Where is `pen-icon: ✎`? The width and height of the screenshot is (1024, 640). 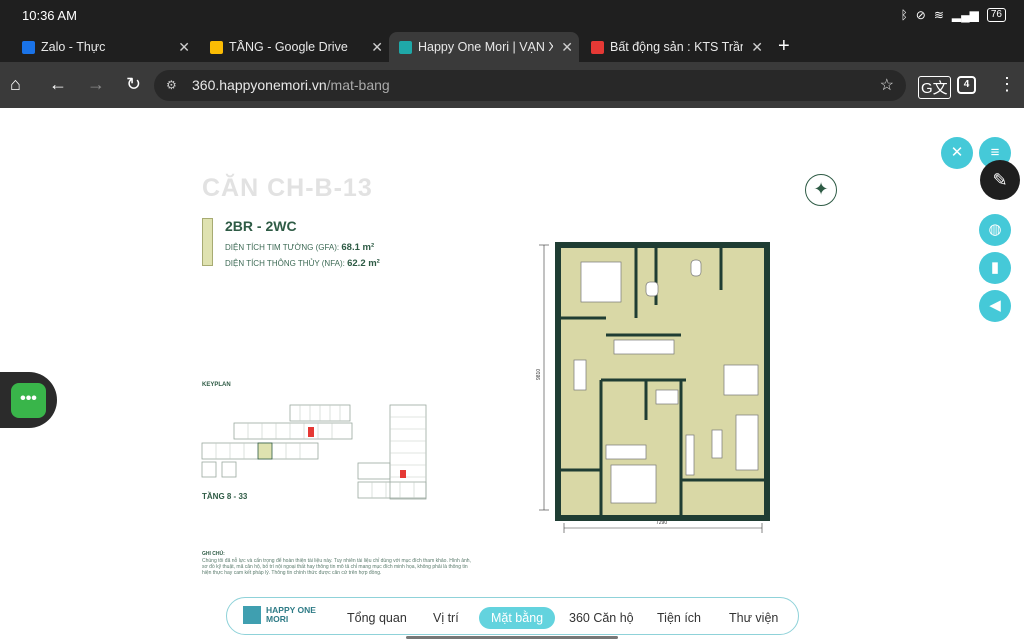
pen-icon: ✎ is located at coordinates (1000, 180).